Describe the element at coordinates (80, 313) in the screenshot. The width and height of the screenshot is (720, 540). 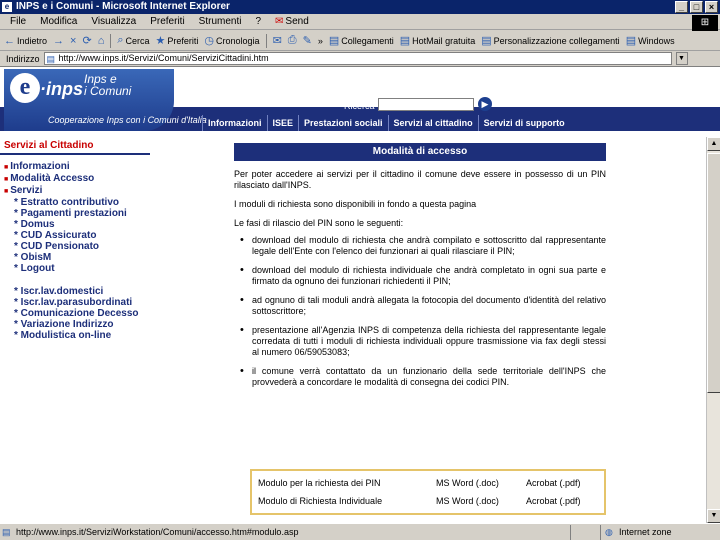
I see `sidebar-item-comunicazione-decesso: Comunicazione Decesso` at that location.